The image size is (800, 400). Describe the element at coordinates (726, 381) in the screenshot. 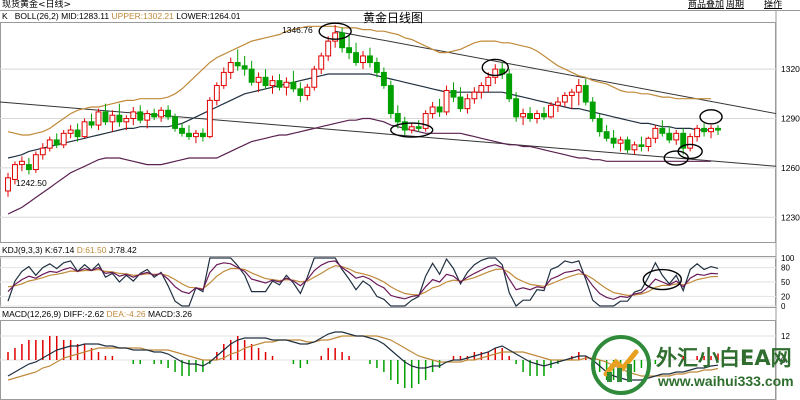

I see `watermark-url: www.waihui333.com` at that location.